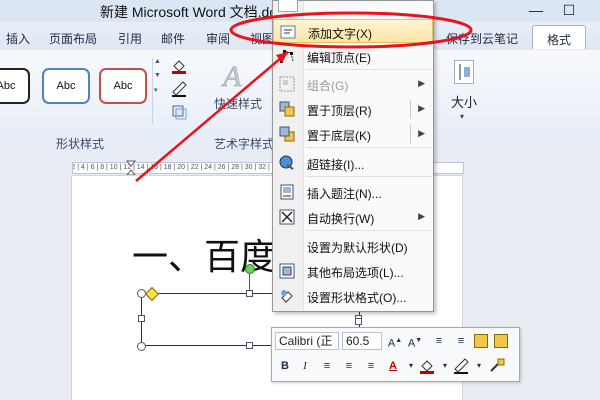  Describe the element at coordinates (351, 30) in the screenshot. I see `highlight-ellipse` at that location.